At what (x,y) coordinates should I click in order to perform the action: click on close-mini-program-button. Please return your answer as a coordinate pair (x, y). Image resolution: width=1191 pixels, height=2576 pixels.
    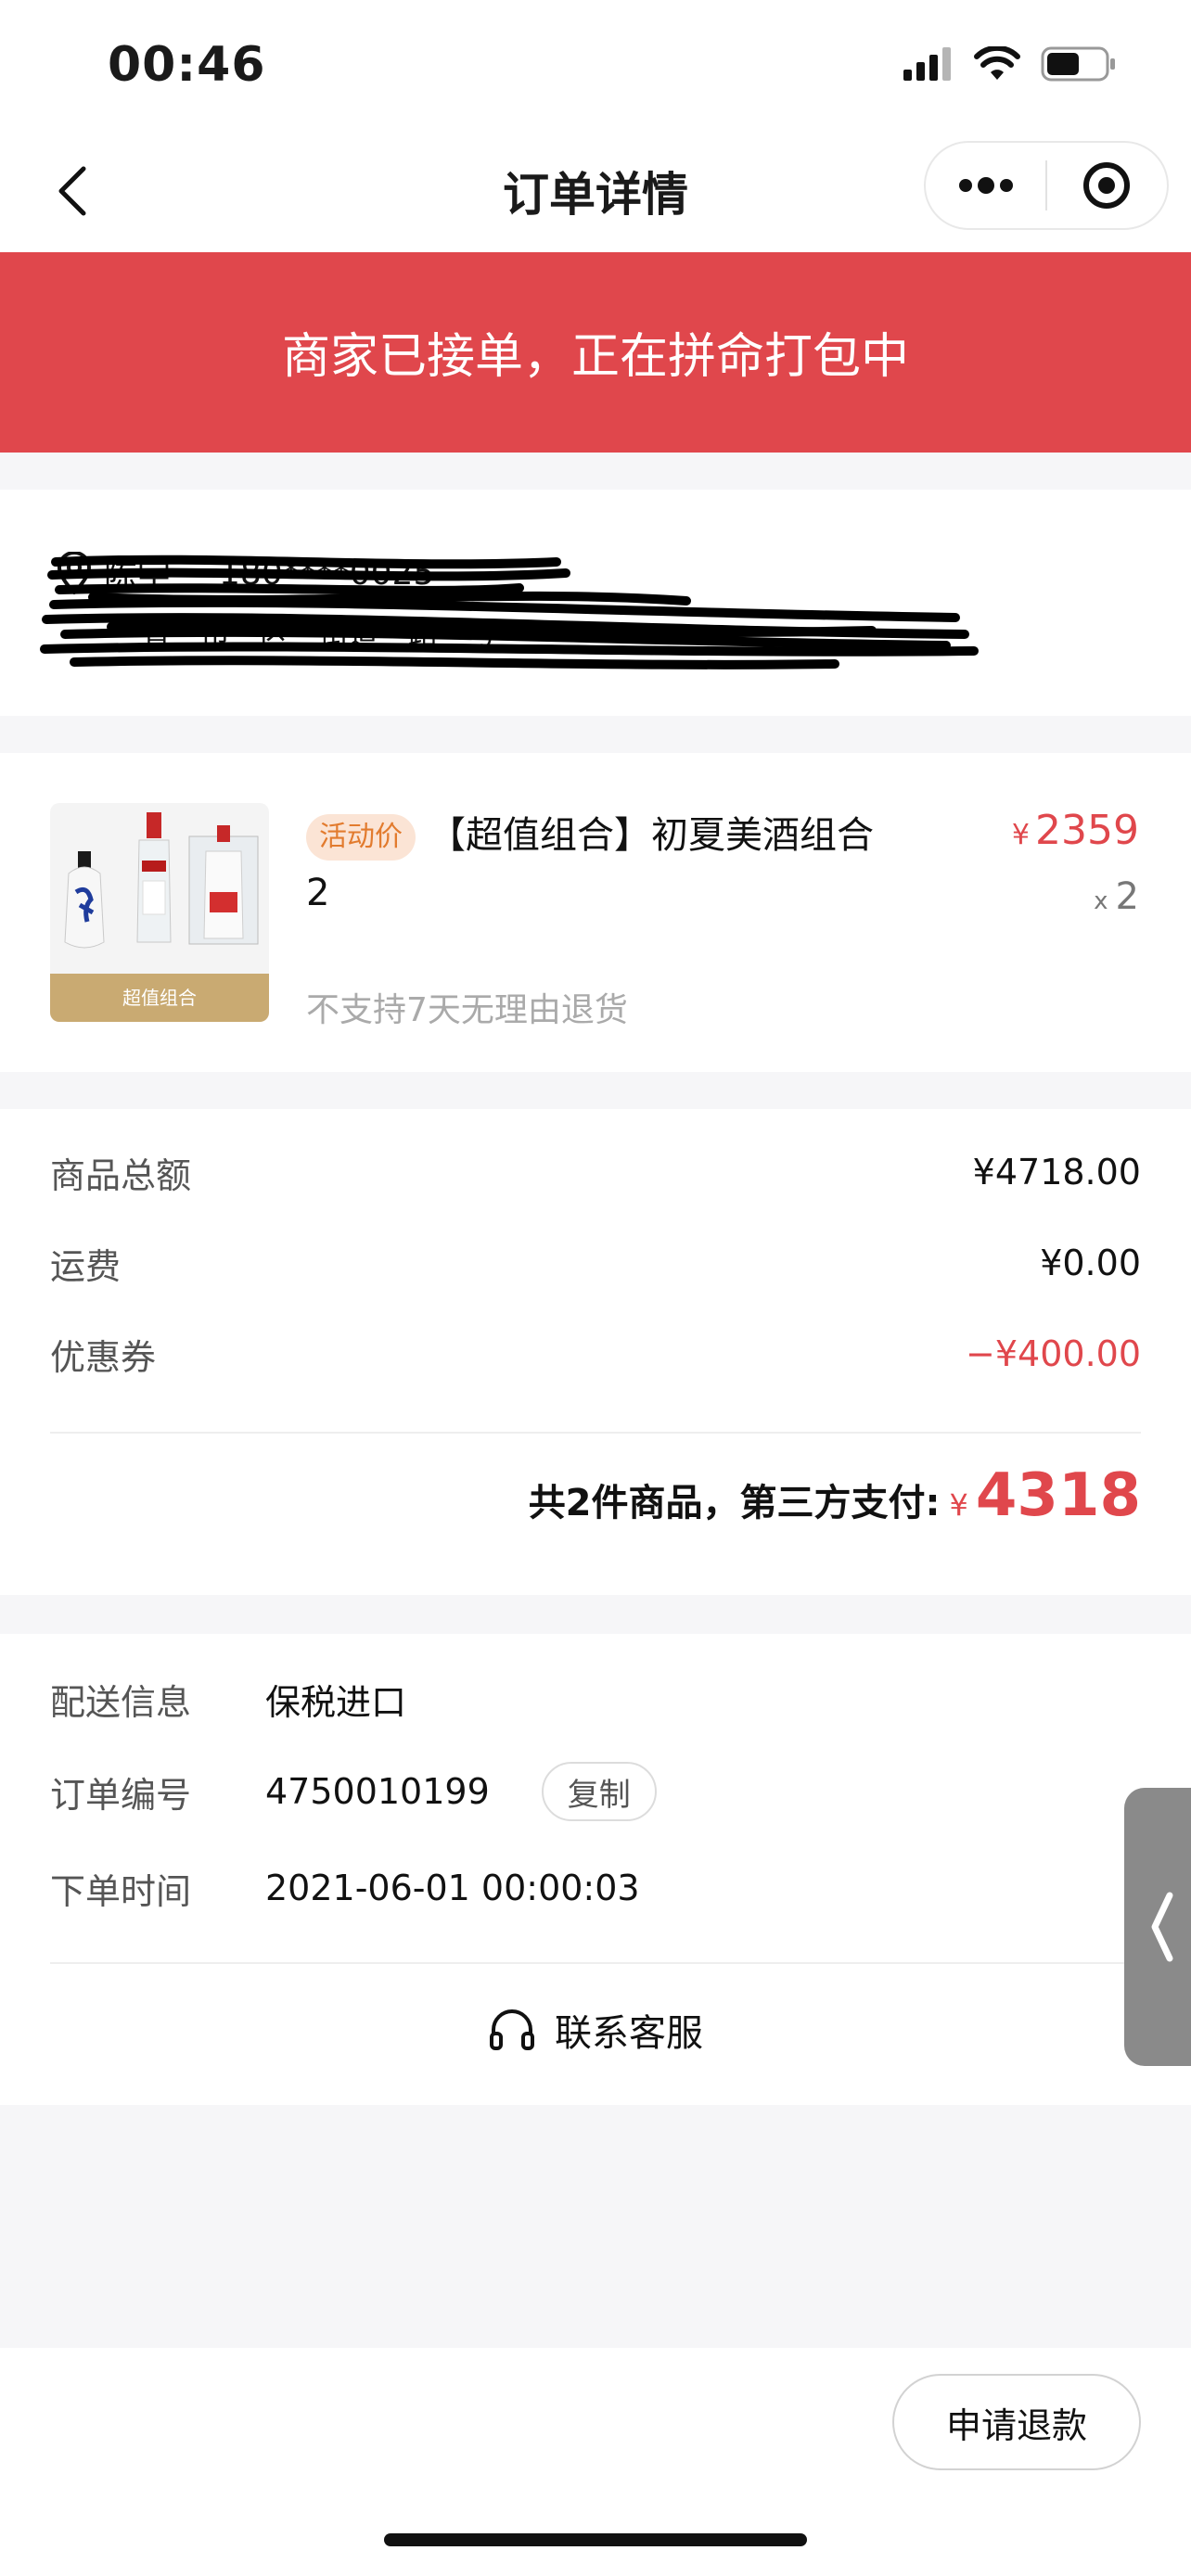
    Looking at the image, I should click on (1107, 186).